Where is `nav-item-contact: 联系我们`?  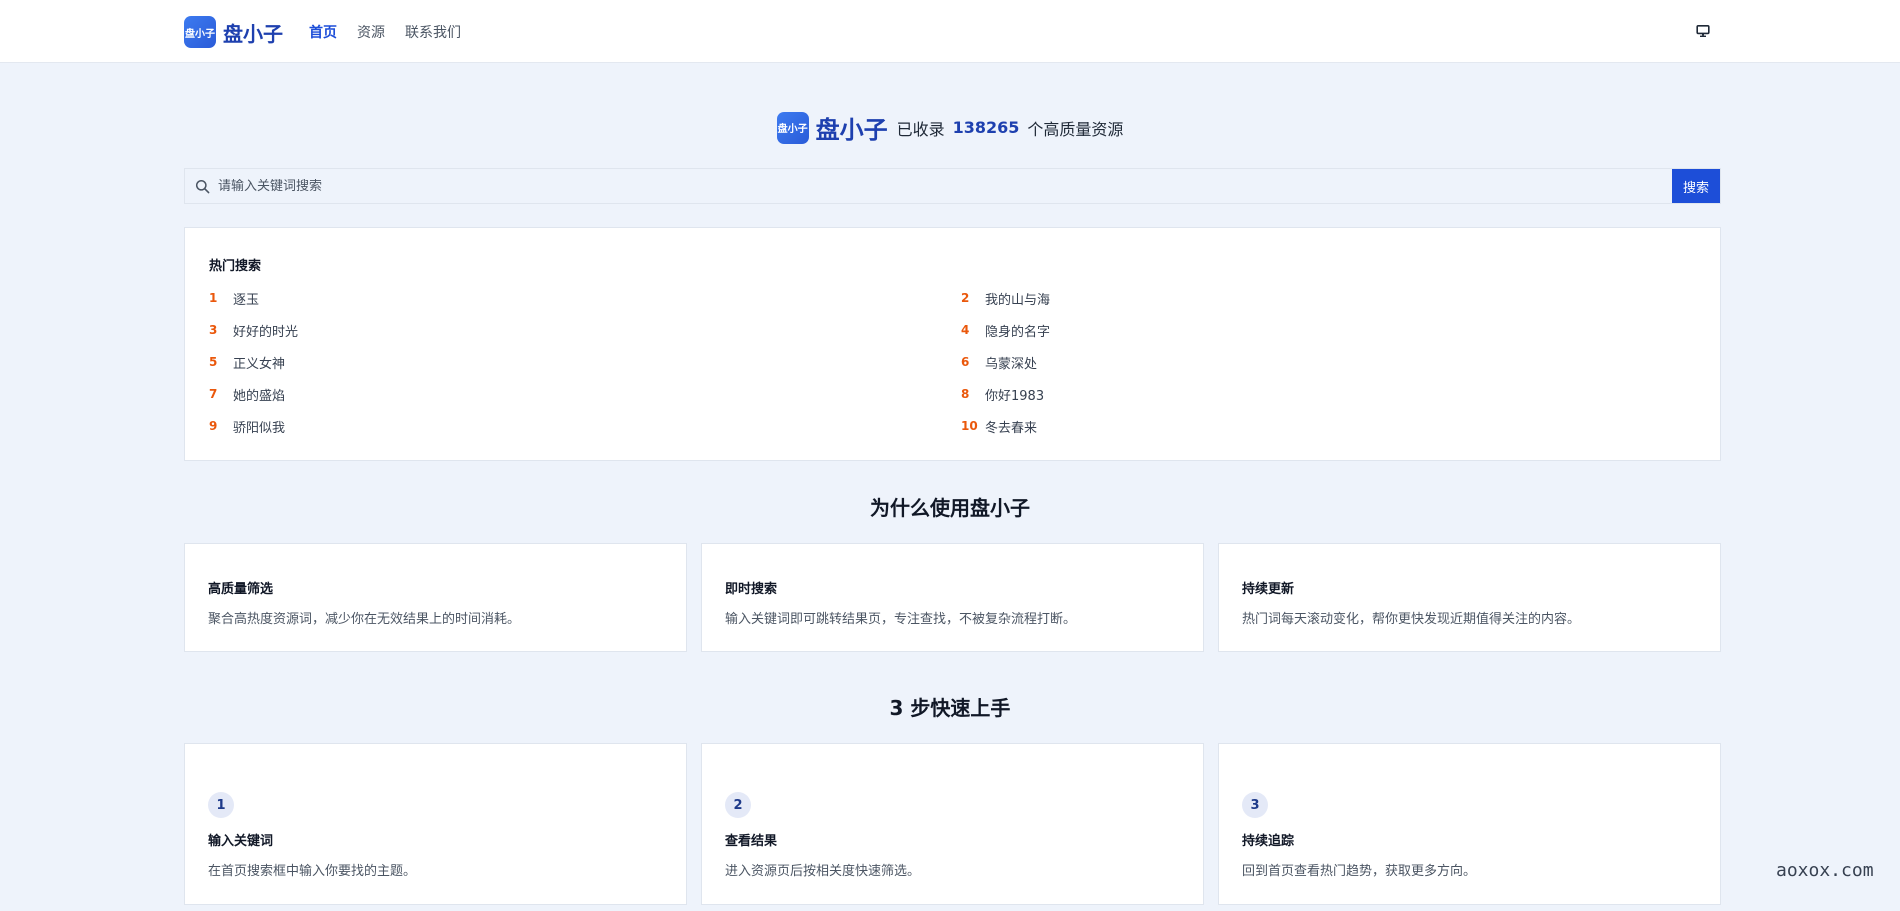
nav-item-contact: 联系我们 is located at coordinates (433, 32).